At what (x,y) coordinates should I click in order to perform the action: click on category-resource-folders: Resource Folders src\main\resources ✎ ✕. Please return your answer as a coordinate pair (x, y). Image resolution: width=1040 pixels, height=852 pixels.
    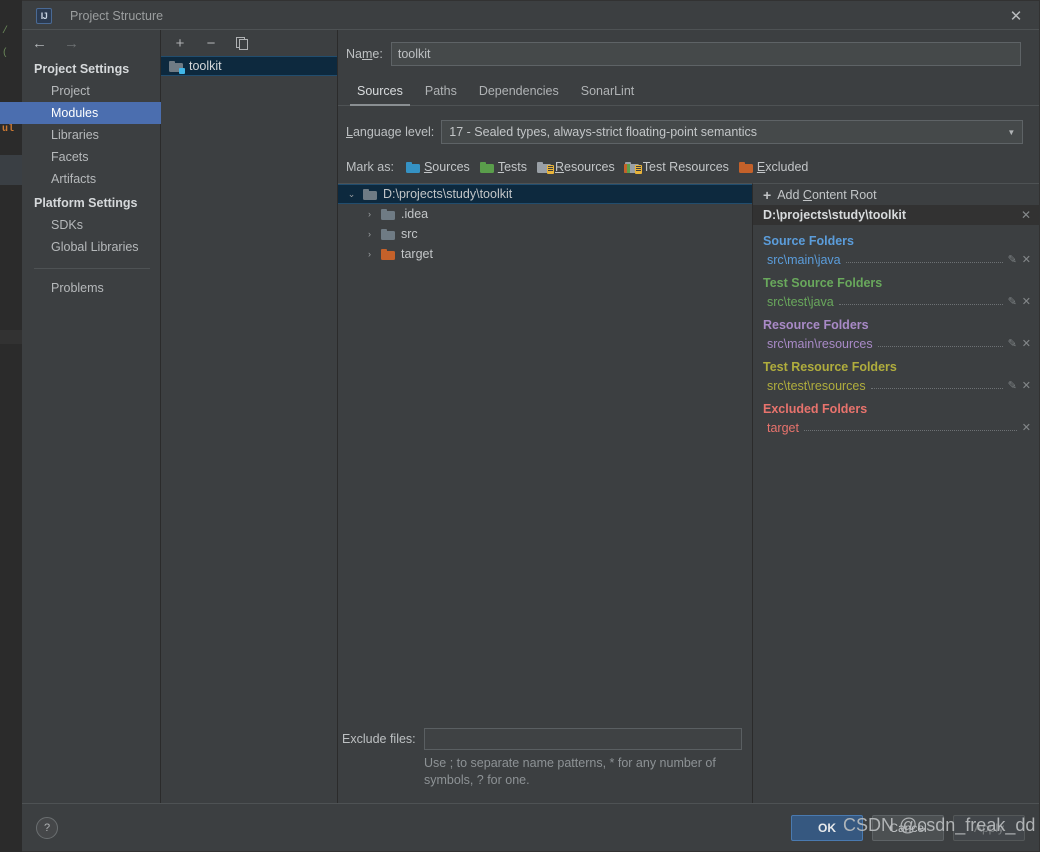
    Looking at the image, I should click on (896, 334).